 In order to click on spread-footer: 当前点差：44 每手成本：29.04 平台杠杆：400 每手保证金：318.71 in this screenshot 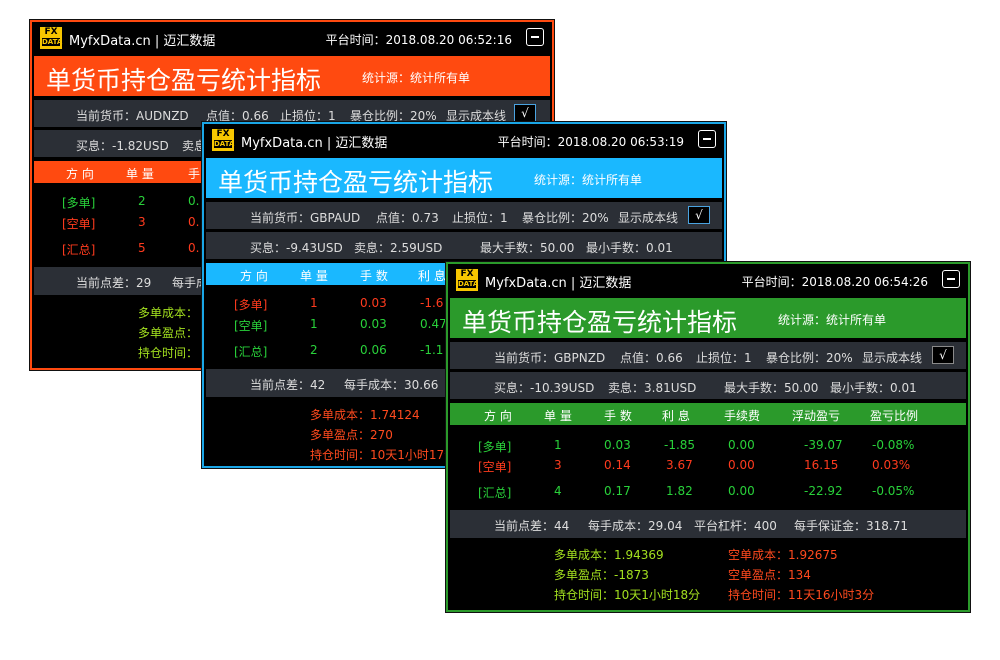, I will do `click(708, 524)`.